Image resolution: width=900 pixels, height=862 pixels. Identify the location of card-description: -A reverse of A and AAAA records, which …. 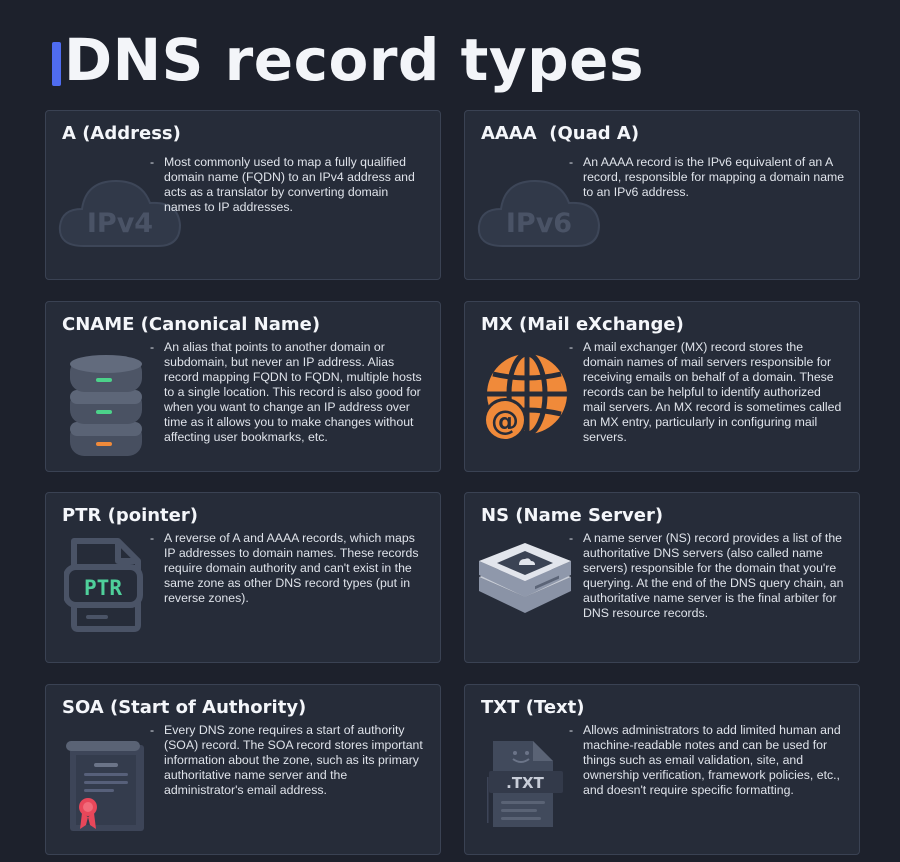
(284, 568).